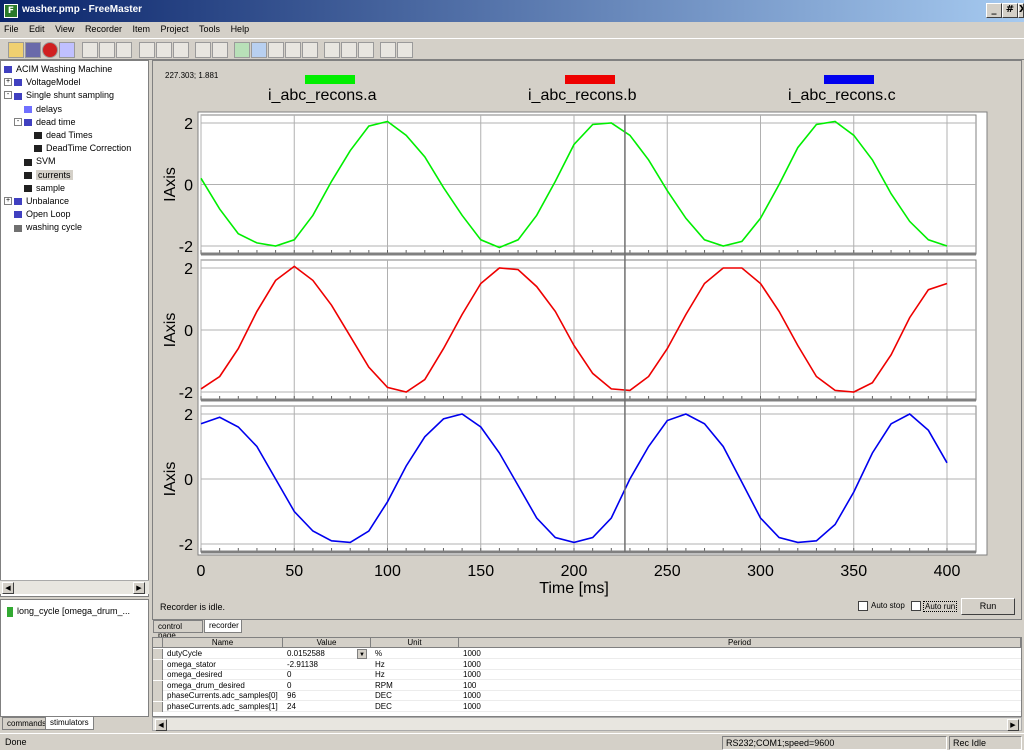 This screenshot has width=1024, height=750. What do you see at coordinates (42, 214) in the screenshot?
I see `tree-item-open-loop: Open Loop` at bounding box center [42, 214].